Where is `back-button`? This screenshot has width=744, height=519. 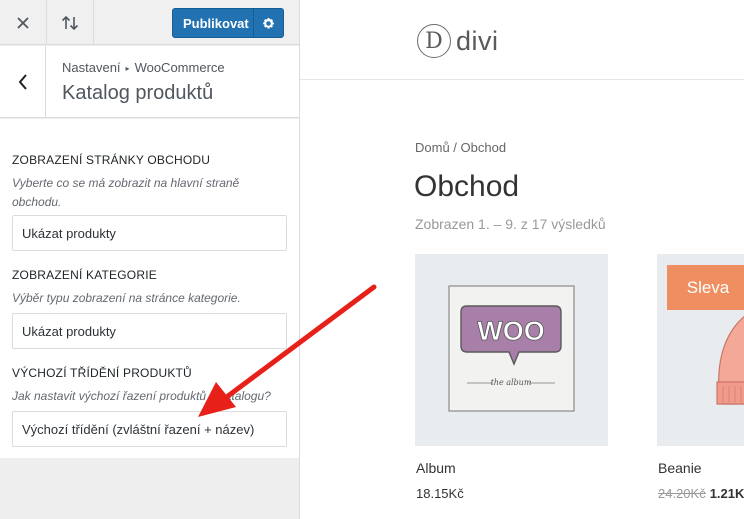
back-button is located at coordinates (23, 81).